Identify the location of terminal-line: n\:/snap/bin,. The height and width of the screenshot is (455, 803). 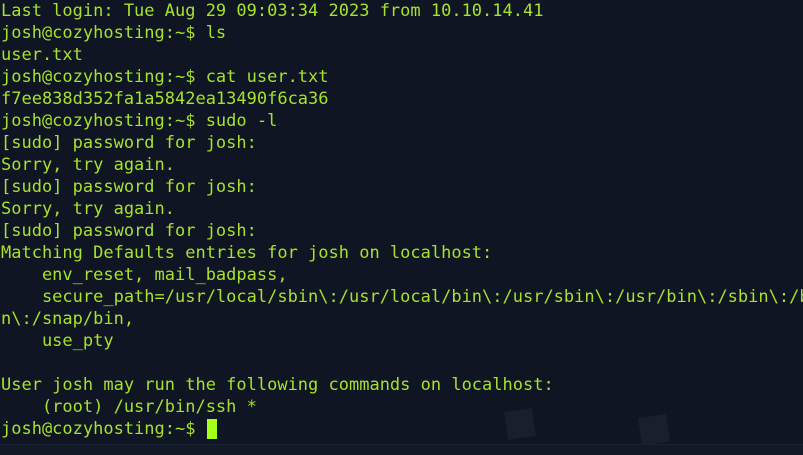
(68, 319).